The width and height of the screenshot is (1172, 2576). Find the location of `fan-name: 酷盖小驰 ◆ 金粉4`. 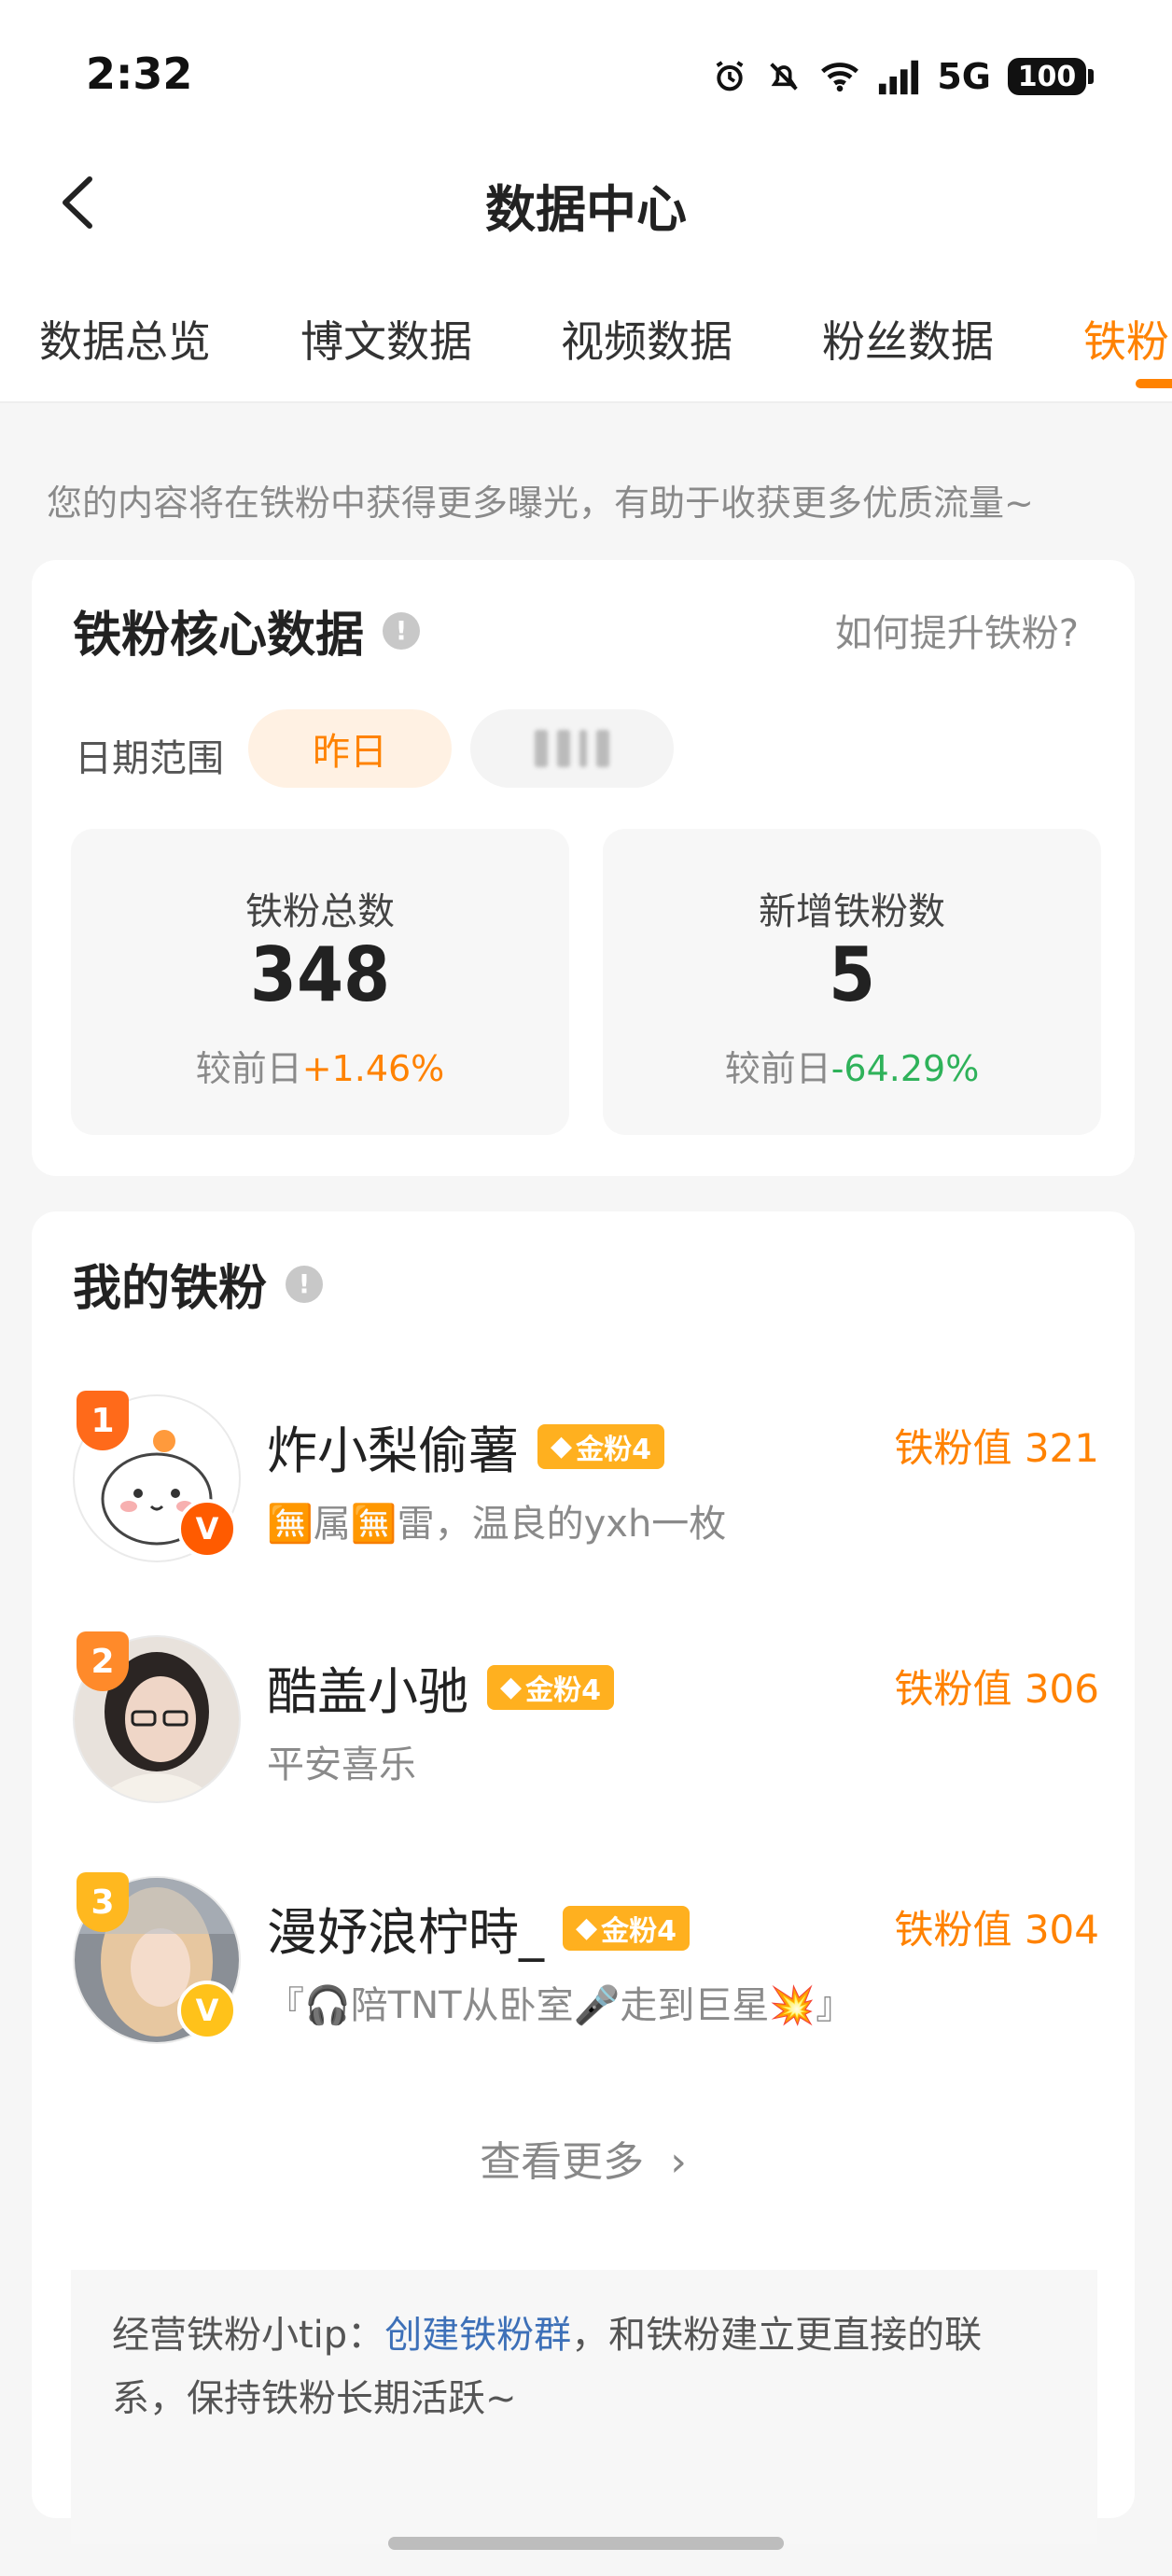

fan-name: 酷盖小驰 ◆ 金粉4 is located at coordinates (440, 1687).